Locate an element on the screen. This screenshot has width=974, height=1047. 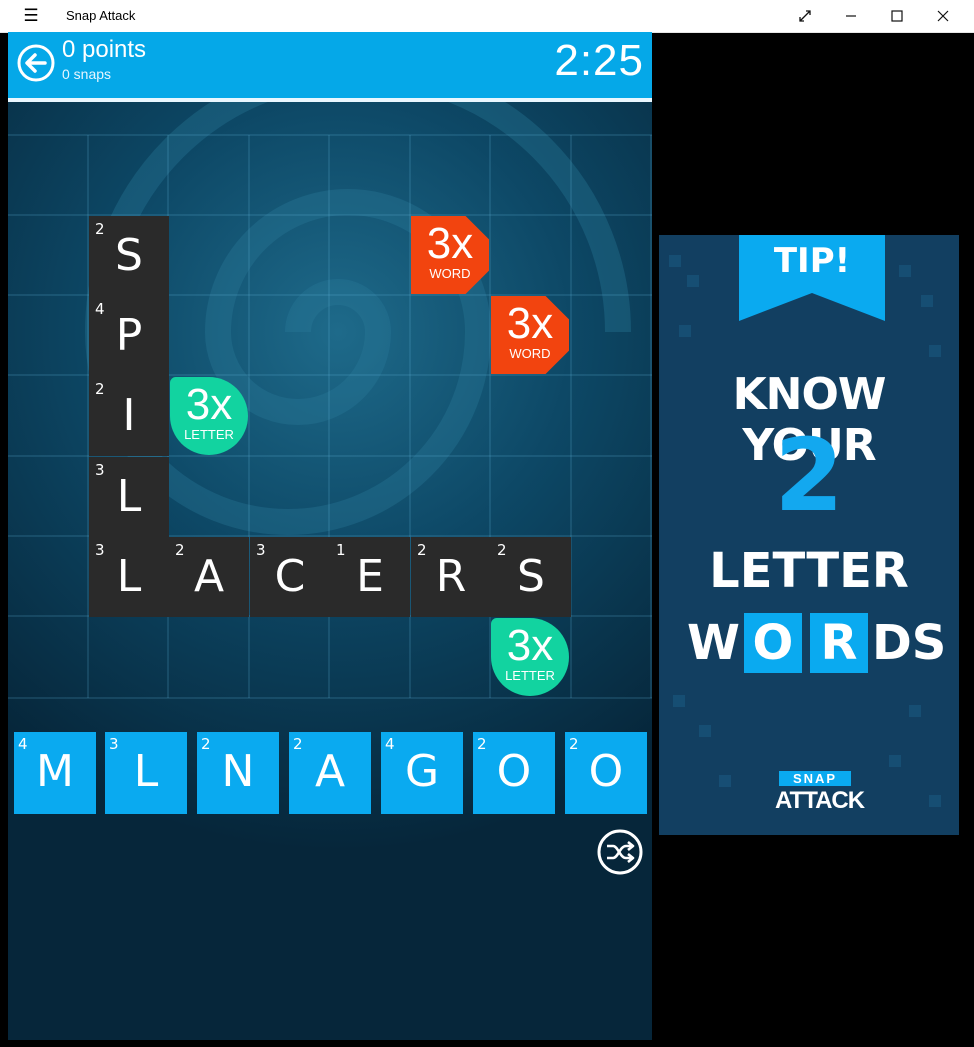
header-divider is located at coordinates (330, 100).